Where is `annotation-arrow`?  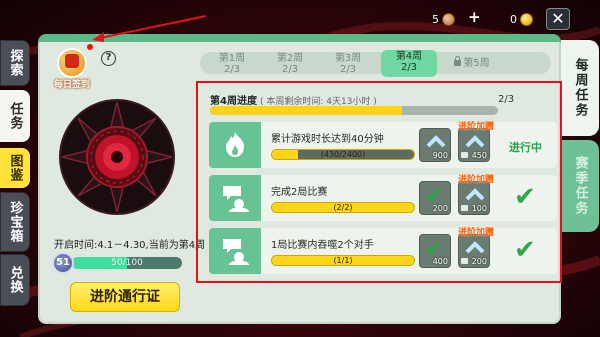 annotation-arrow is located at coordinates (149, 28).